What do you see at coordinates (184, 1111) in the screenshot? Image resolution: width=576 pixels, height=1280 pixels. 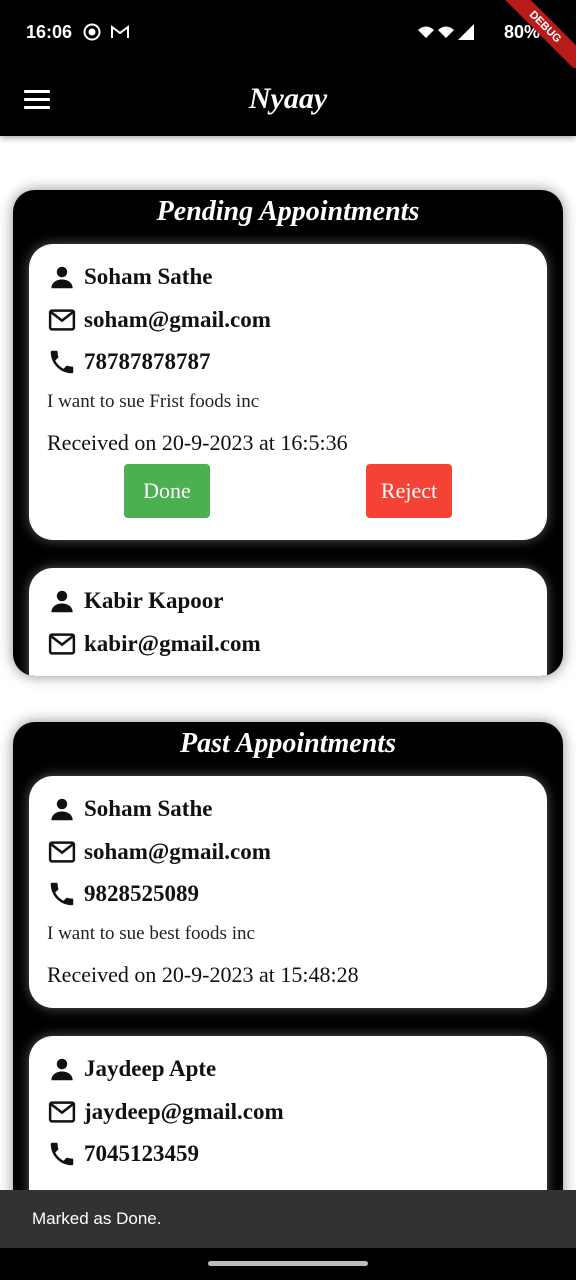 I see `client-email: jaydeep@gmail.com` at bounding box center [184, 1111].